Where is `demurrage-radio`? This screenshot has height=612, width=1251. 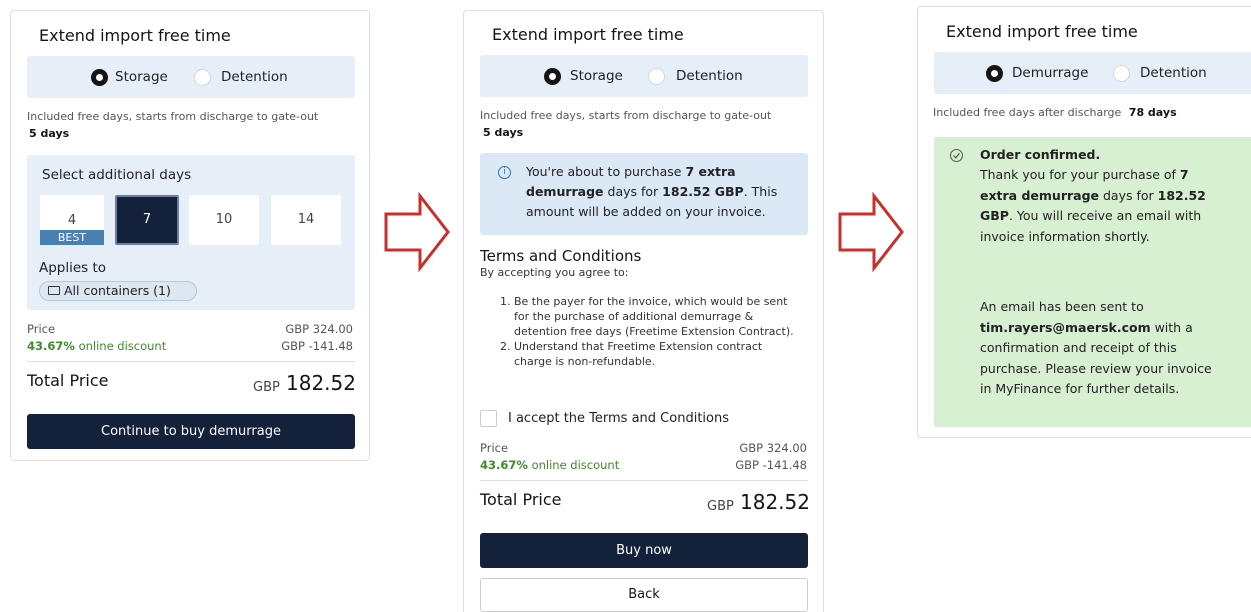 demurrage-radio is located at coordinates (994, 73).